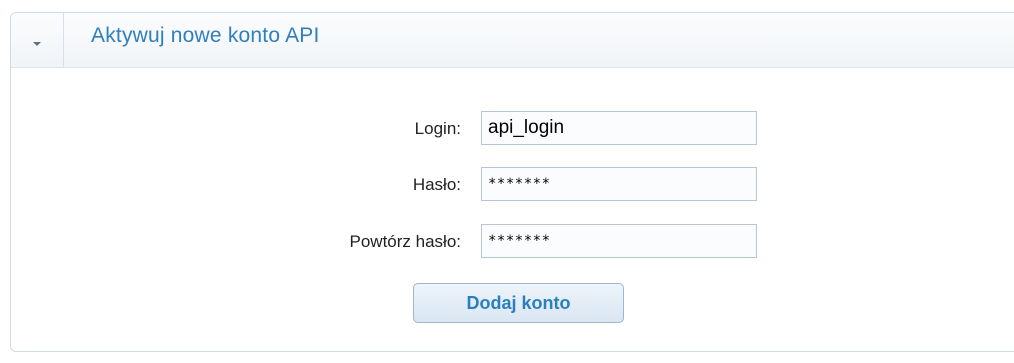 The image size is (1014, 363). I want to click on panel-title: Aktywuj nowe konto API, so click(205, 35).